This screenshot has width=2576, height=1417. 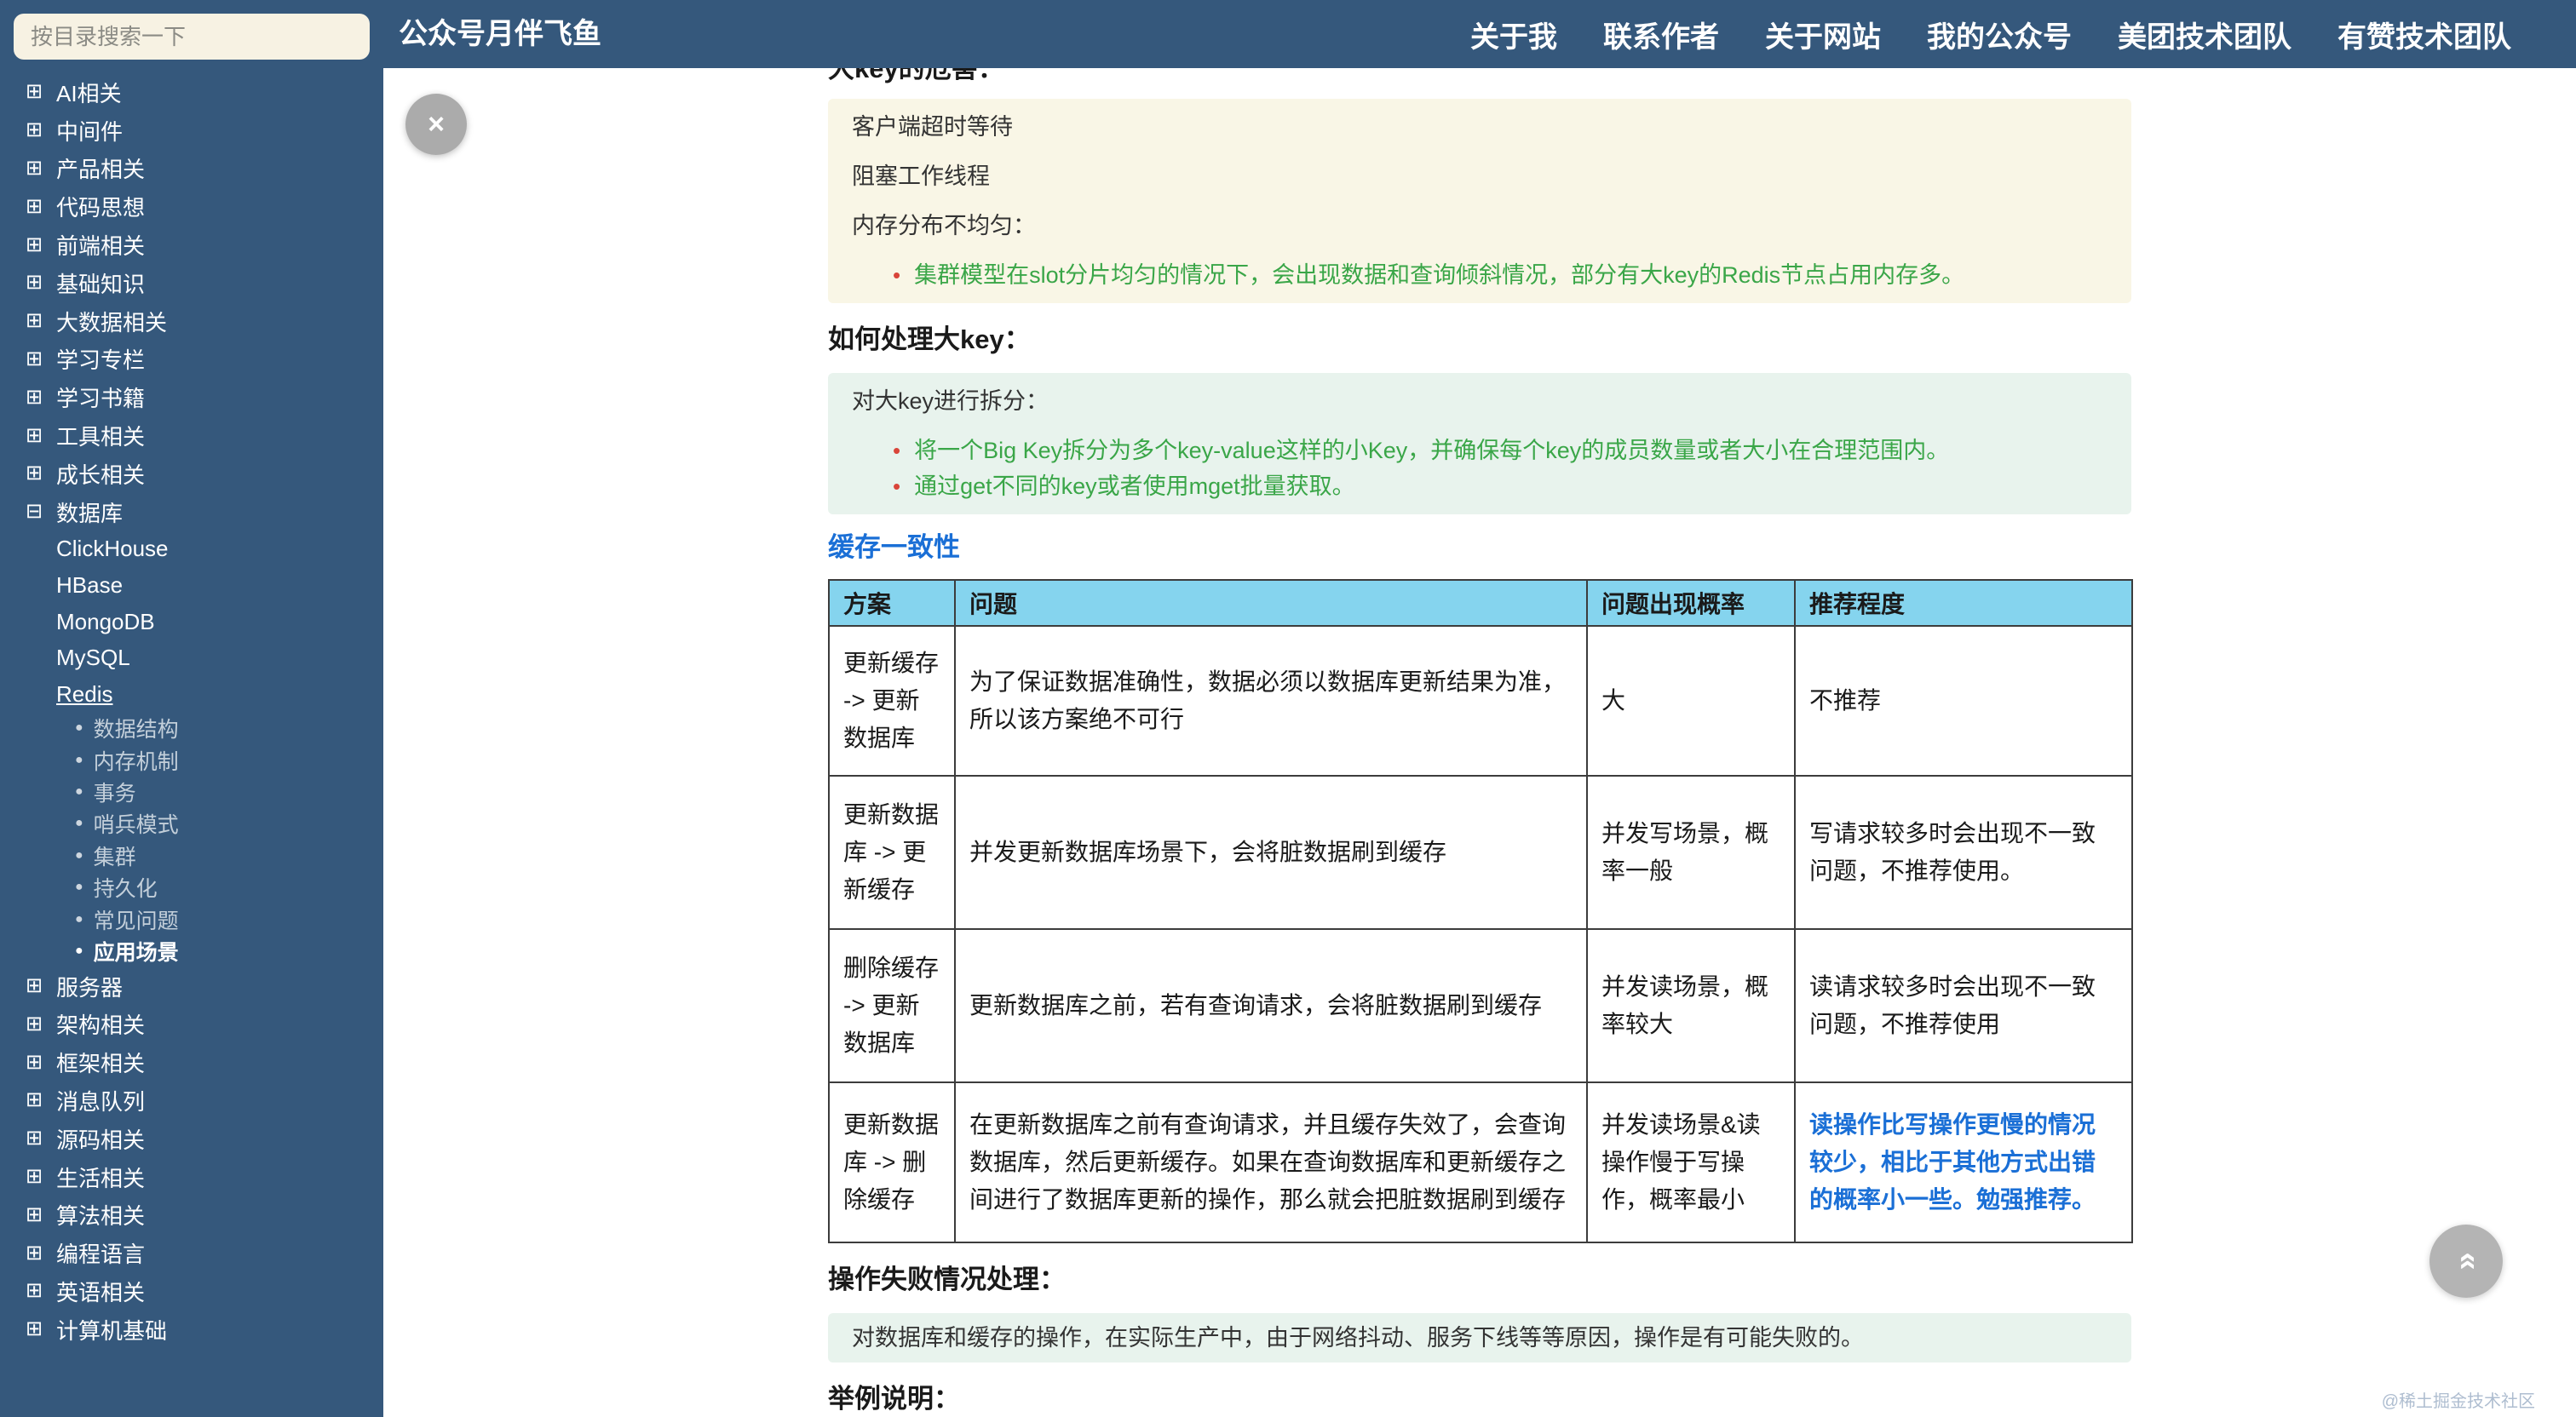 I want to click on nav-my-wechat: 我的公众号, so click(x=2000, y=34).